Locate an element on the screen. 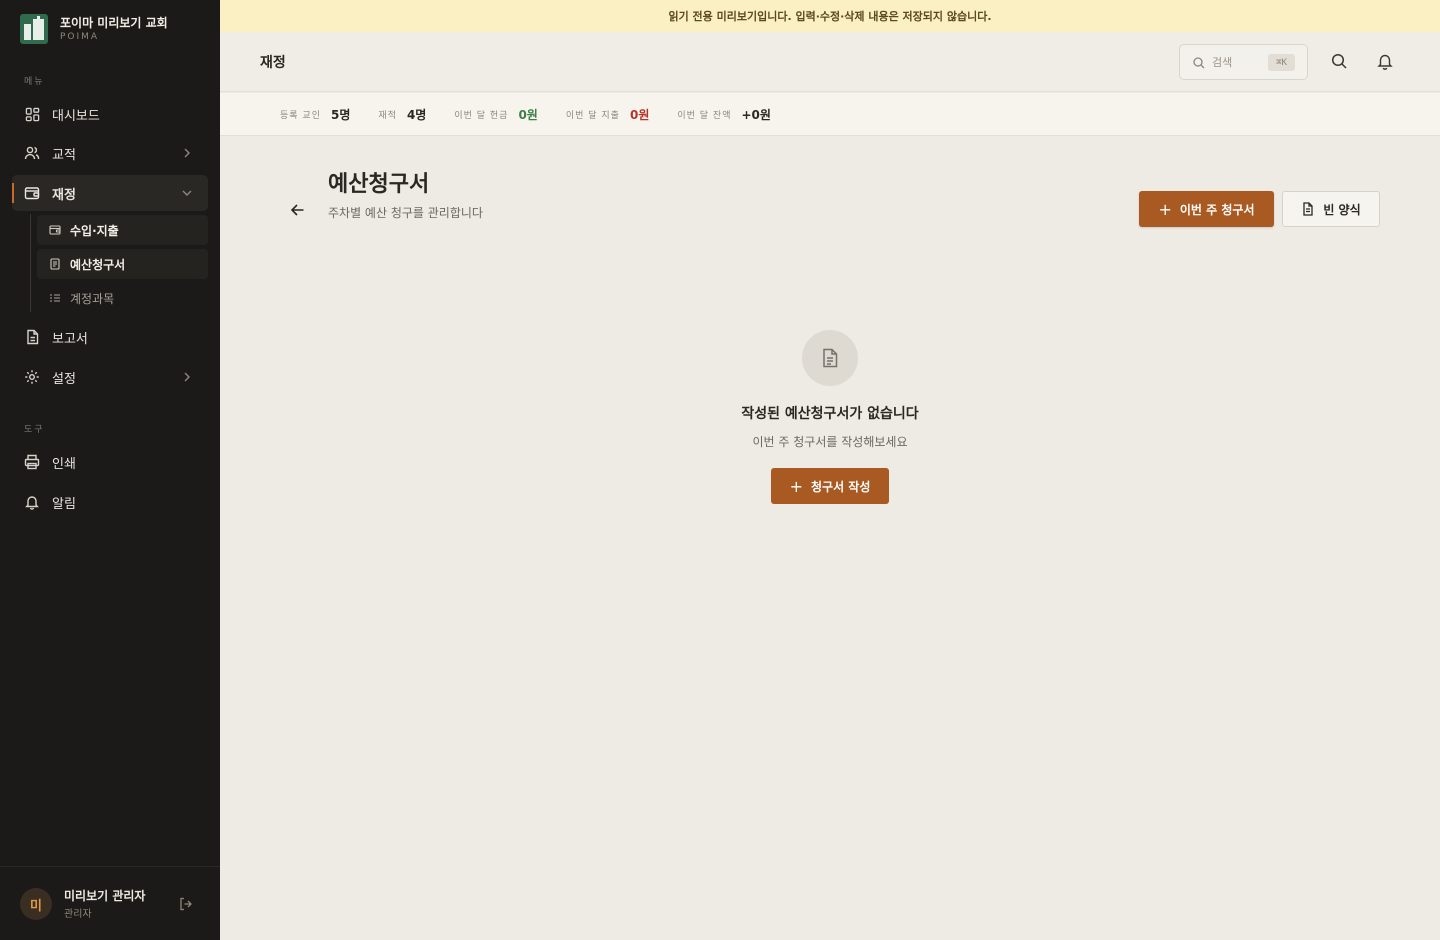  printer-icon is located at coordinates (32, 462).